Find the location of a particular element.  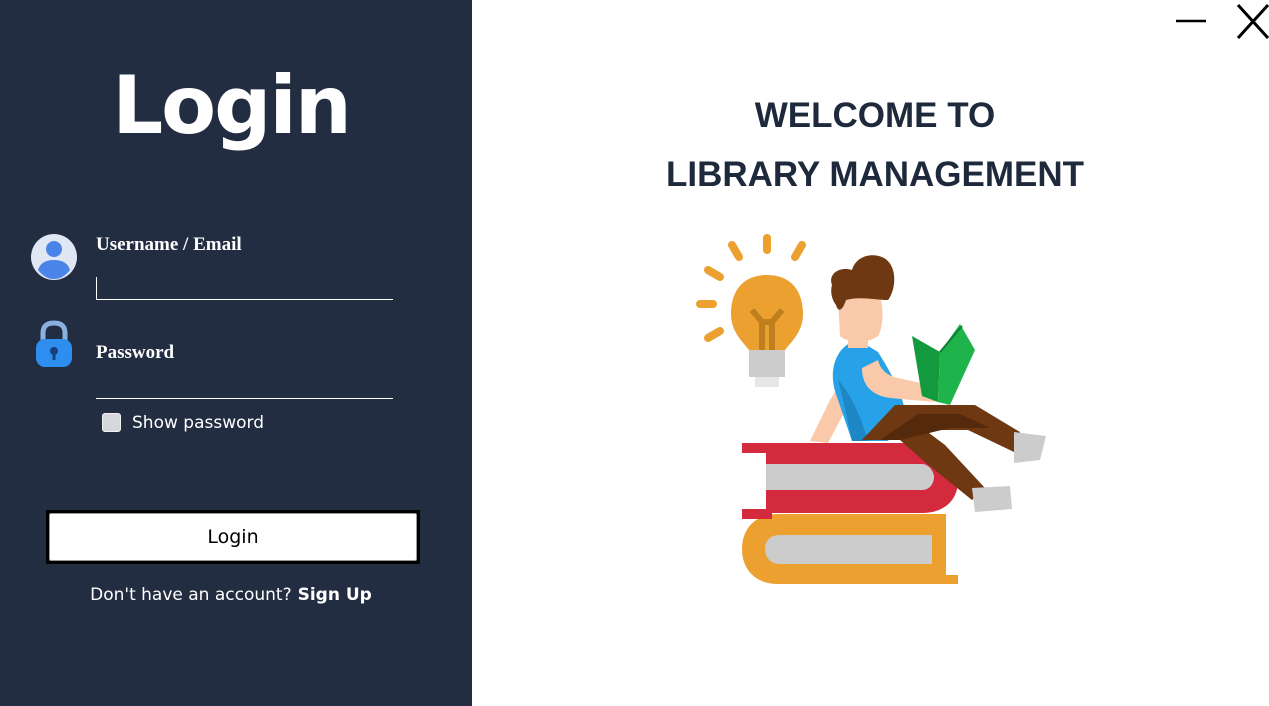

user-icon is located at coordinates (54, 257).